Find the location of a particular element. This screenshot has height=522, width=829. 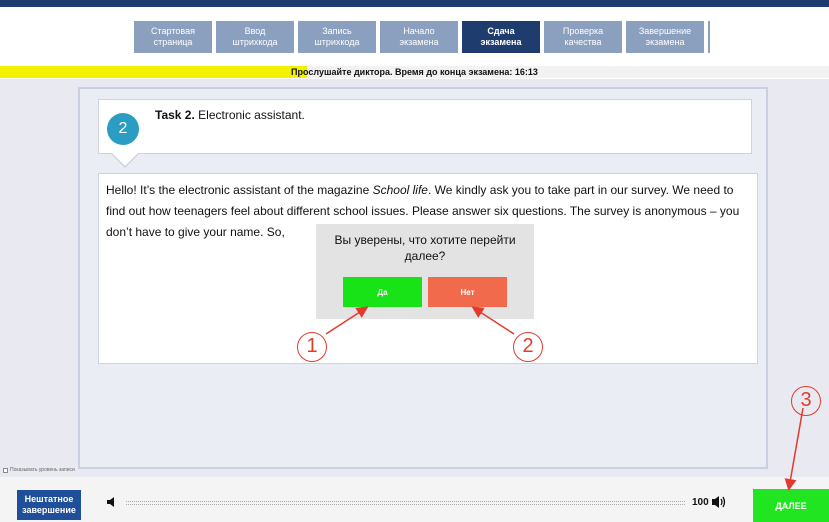

callout-3: 3 is located at coordinates (806, 401).